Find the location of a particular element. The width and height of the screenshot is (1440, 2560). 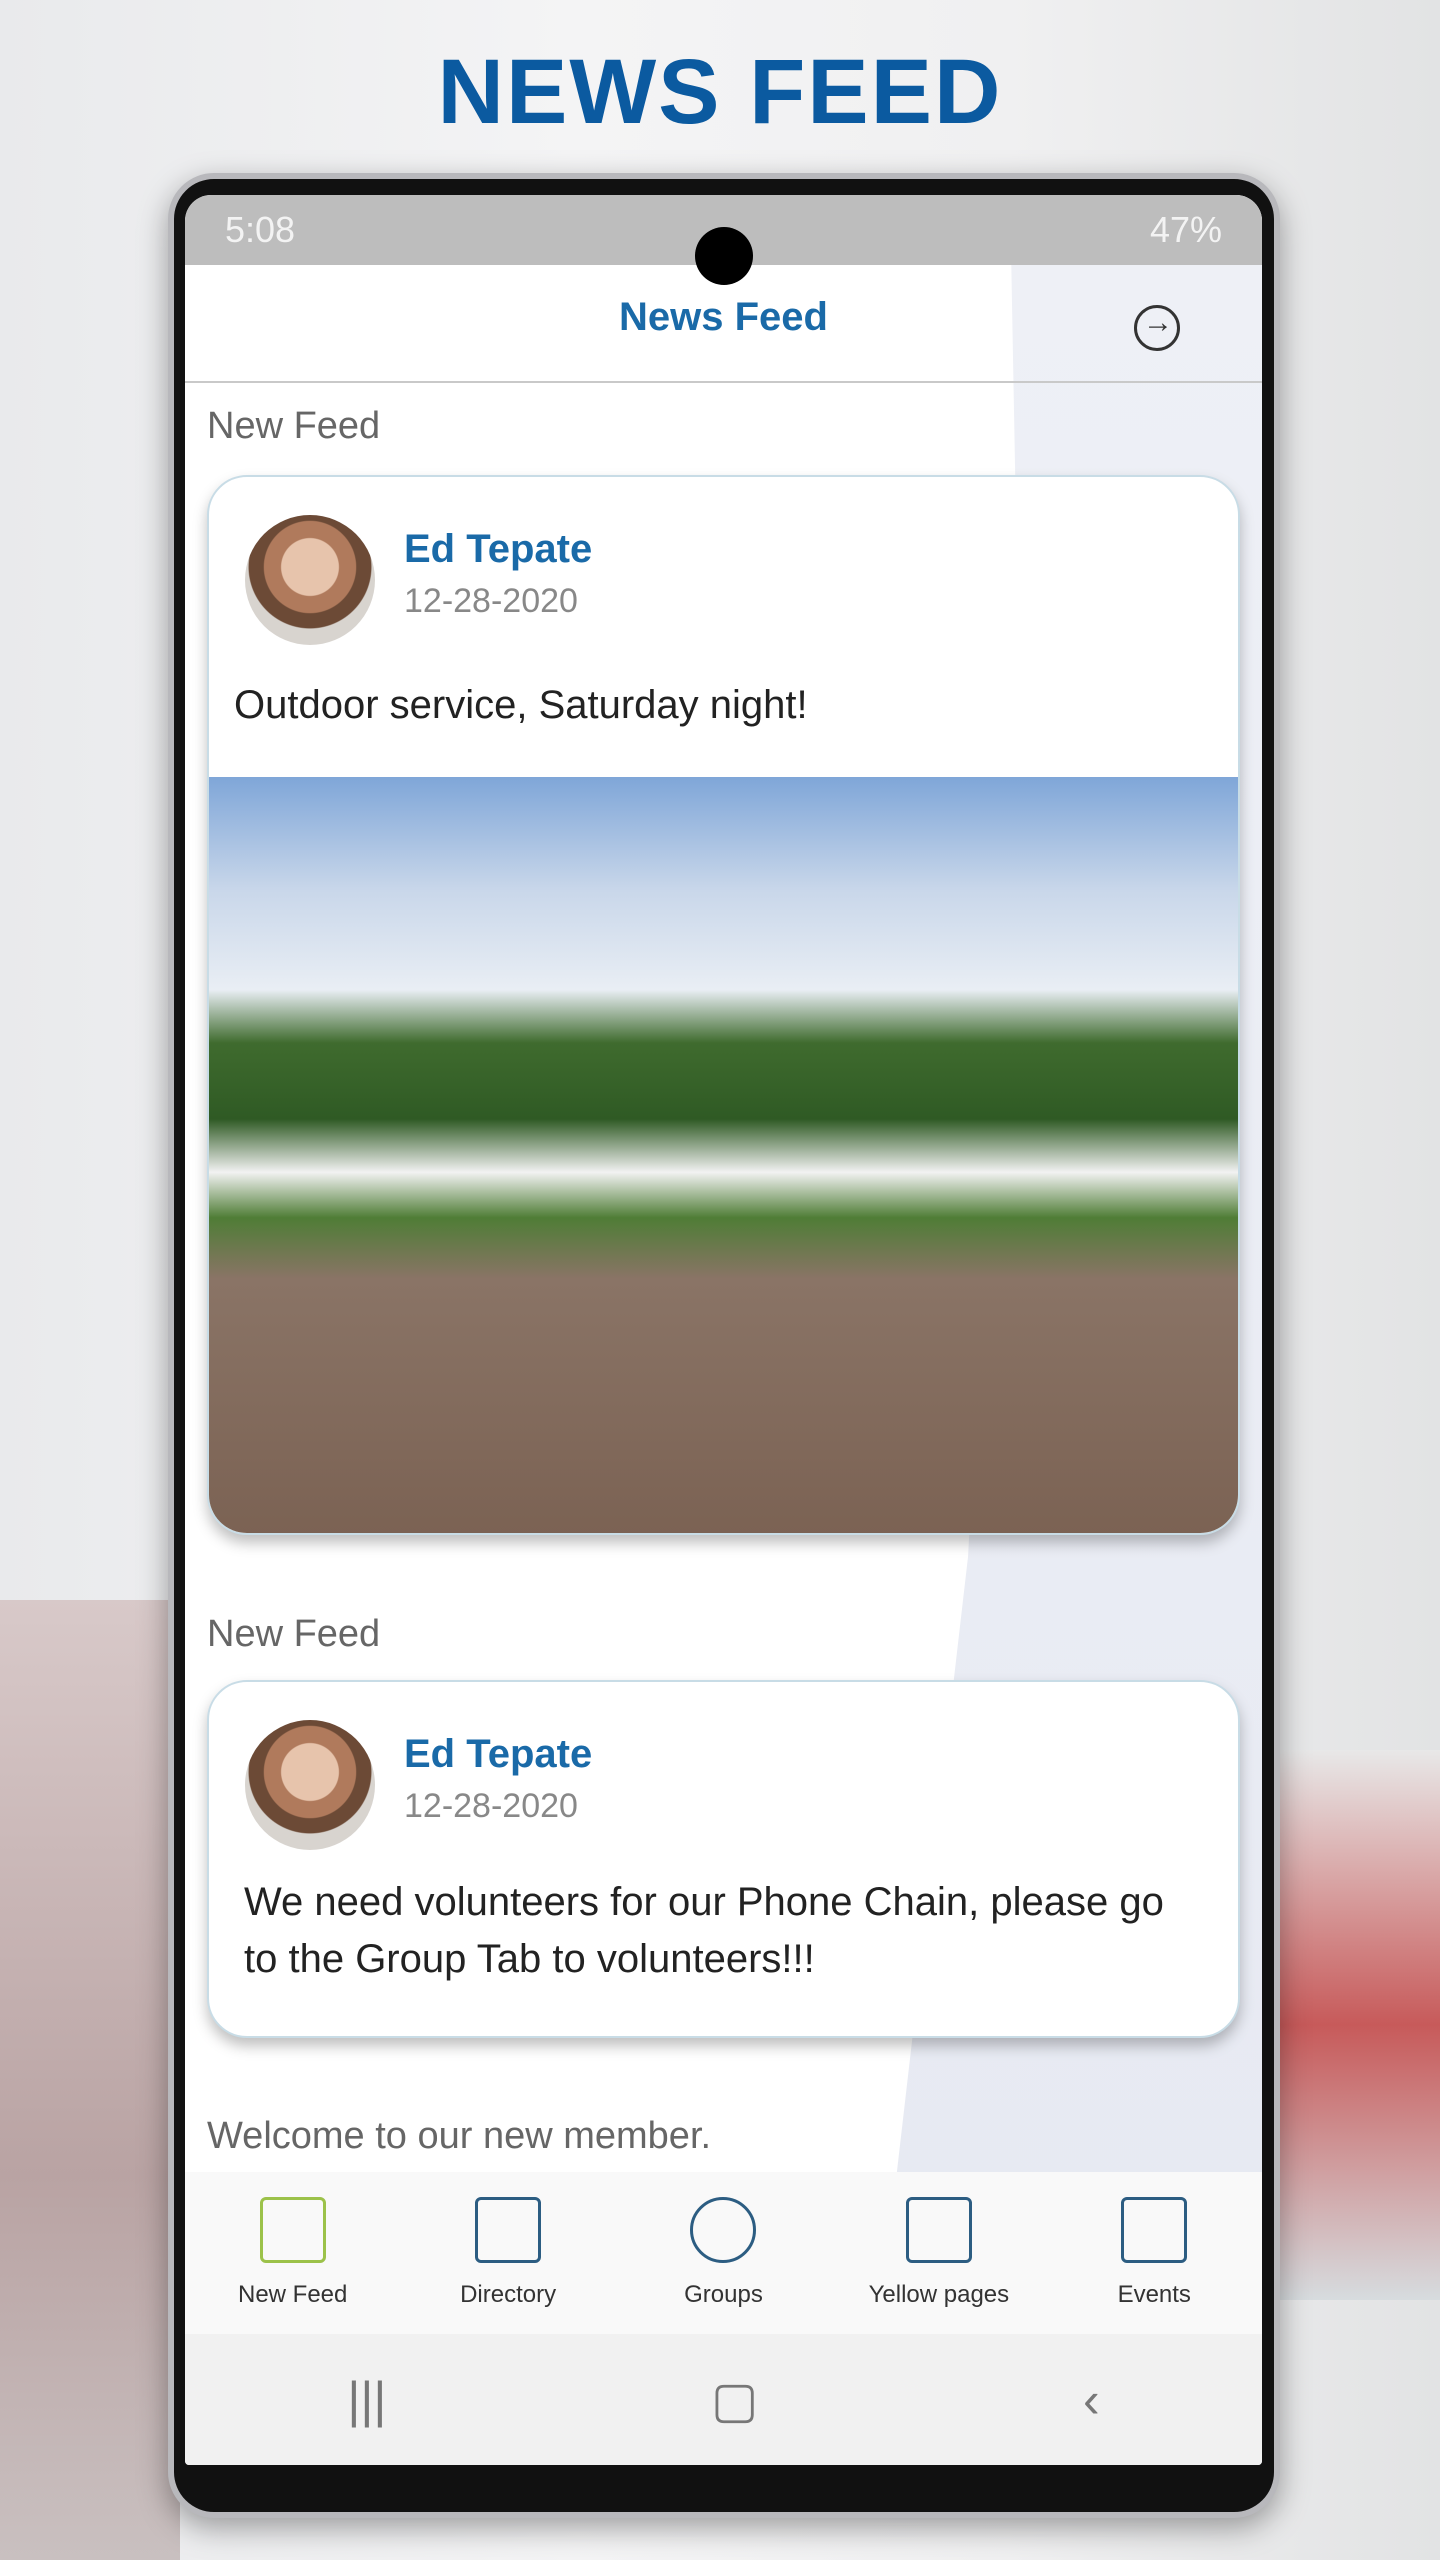

logout-icon is located at coordinates (1157, 328).